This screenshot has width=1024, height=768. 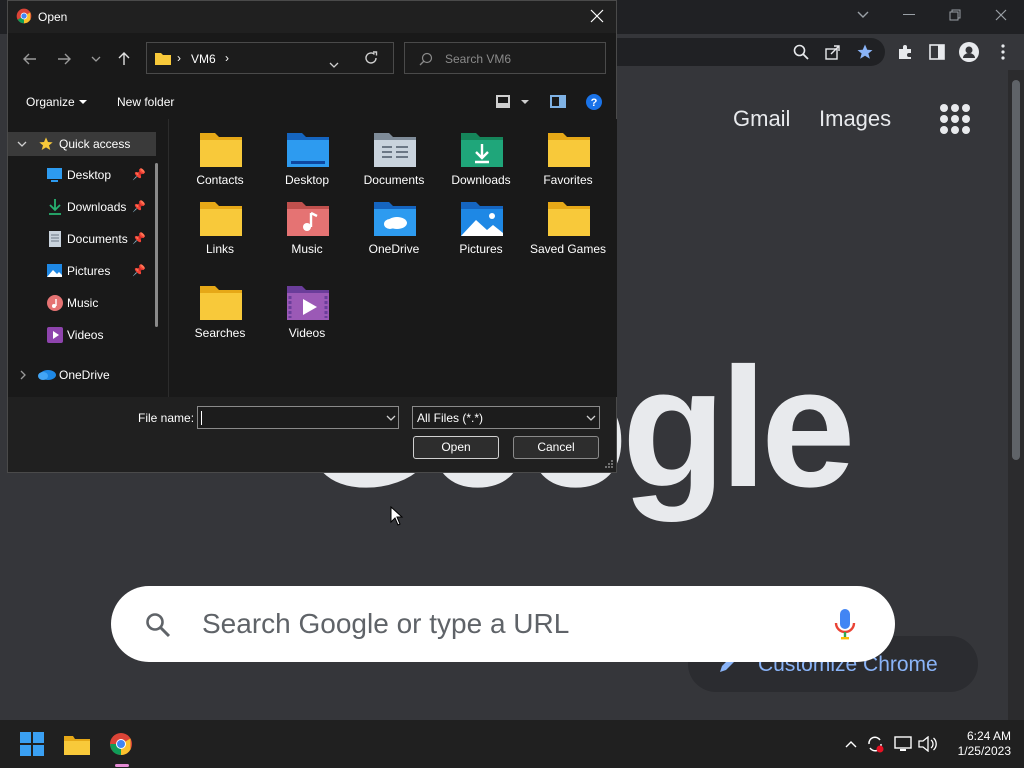 I want to click on chrome-taskbar-button, so click(x=121, y=746).